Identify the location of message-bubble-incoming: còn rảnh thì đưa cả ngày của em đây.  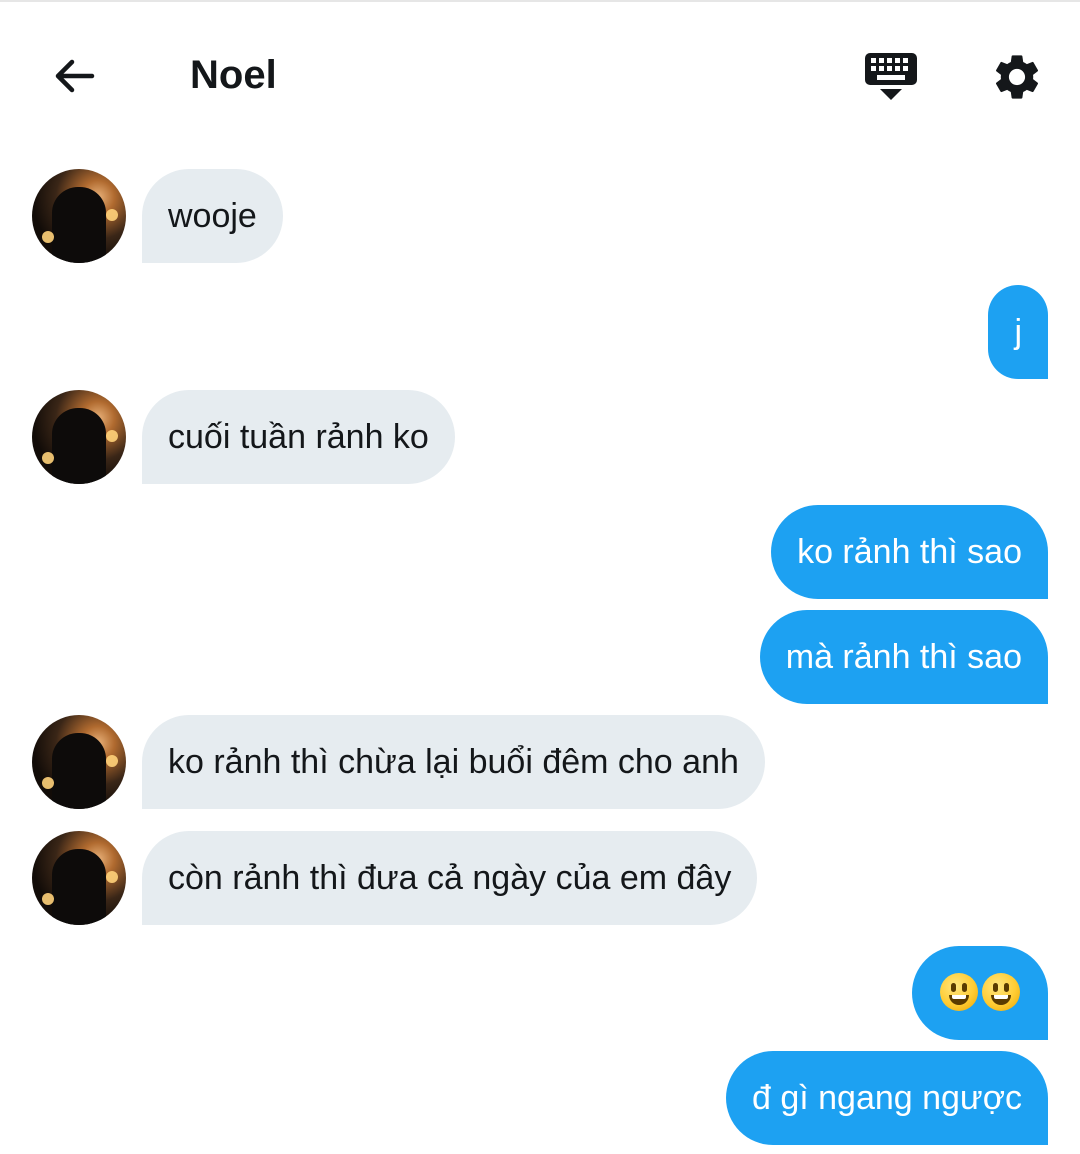
(450, 878).